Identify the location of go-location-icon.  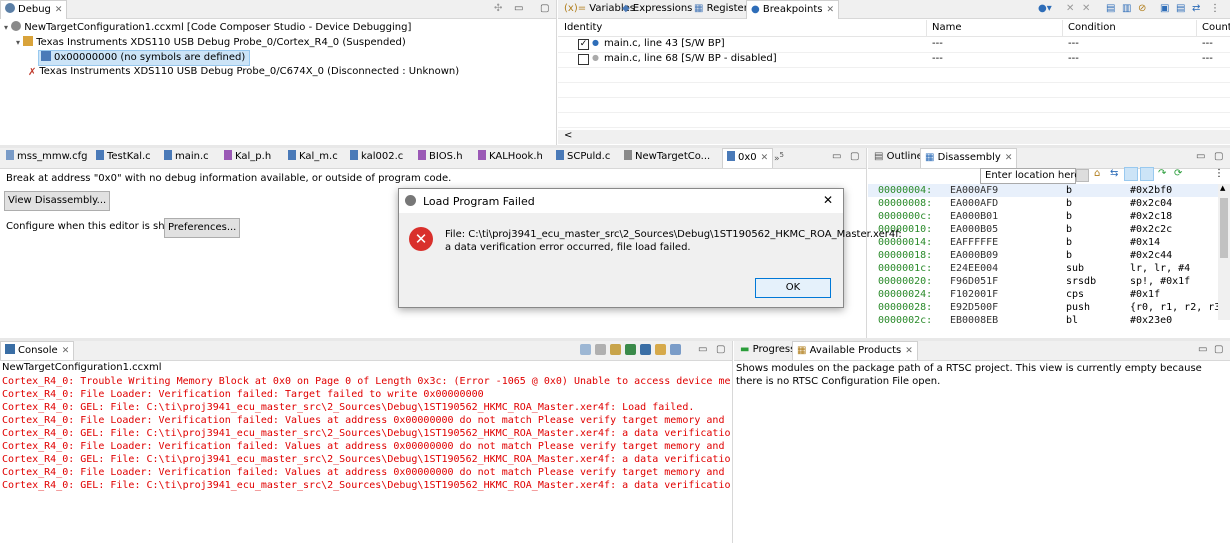
(1082, 175).